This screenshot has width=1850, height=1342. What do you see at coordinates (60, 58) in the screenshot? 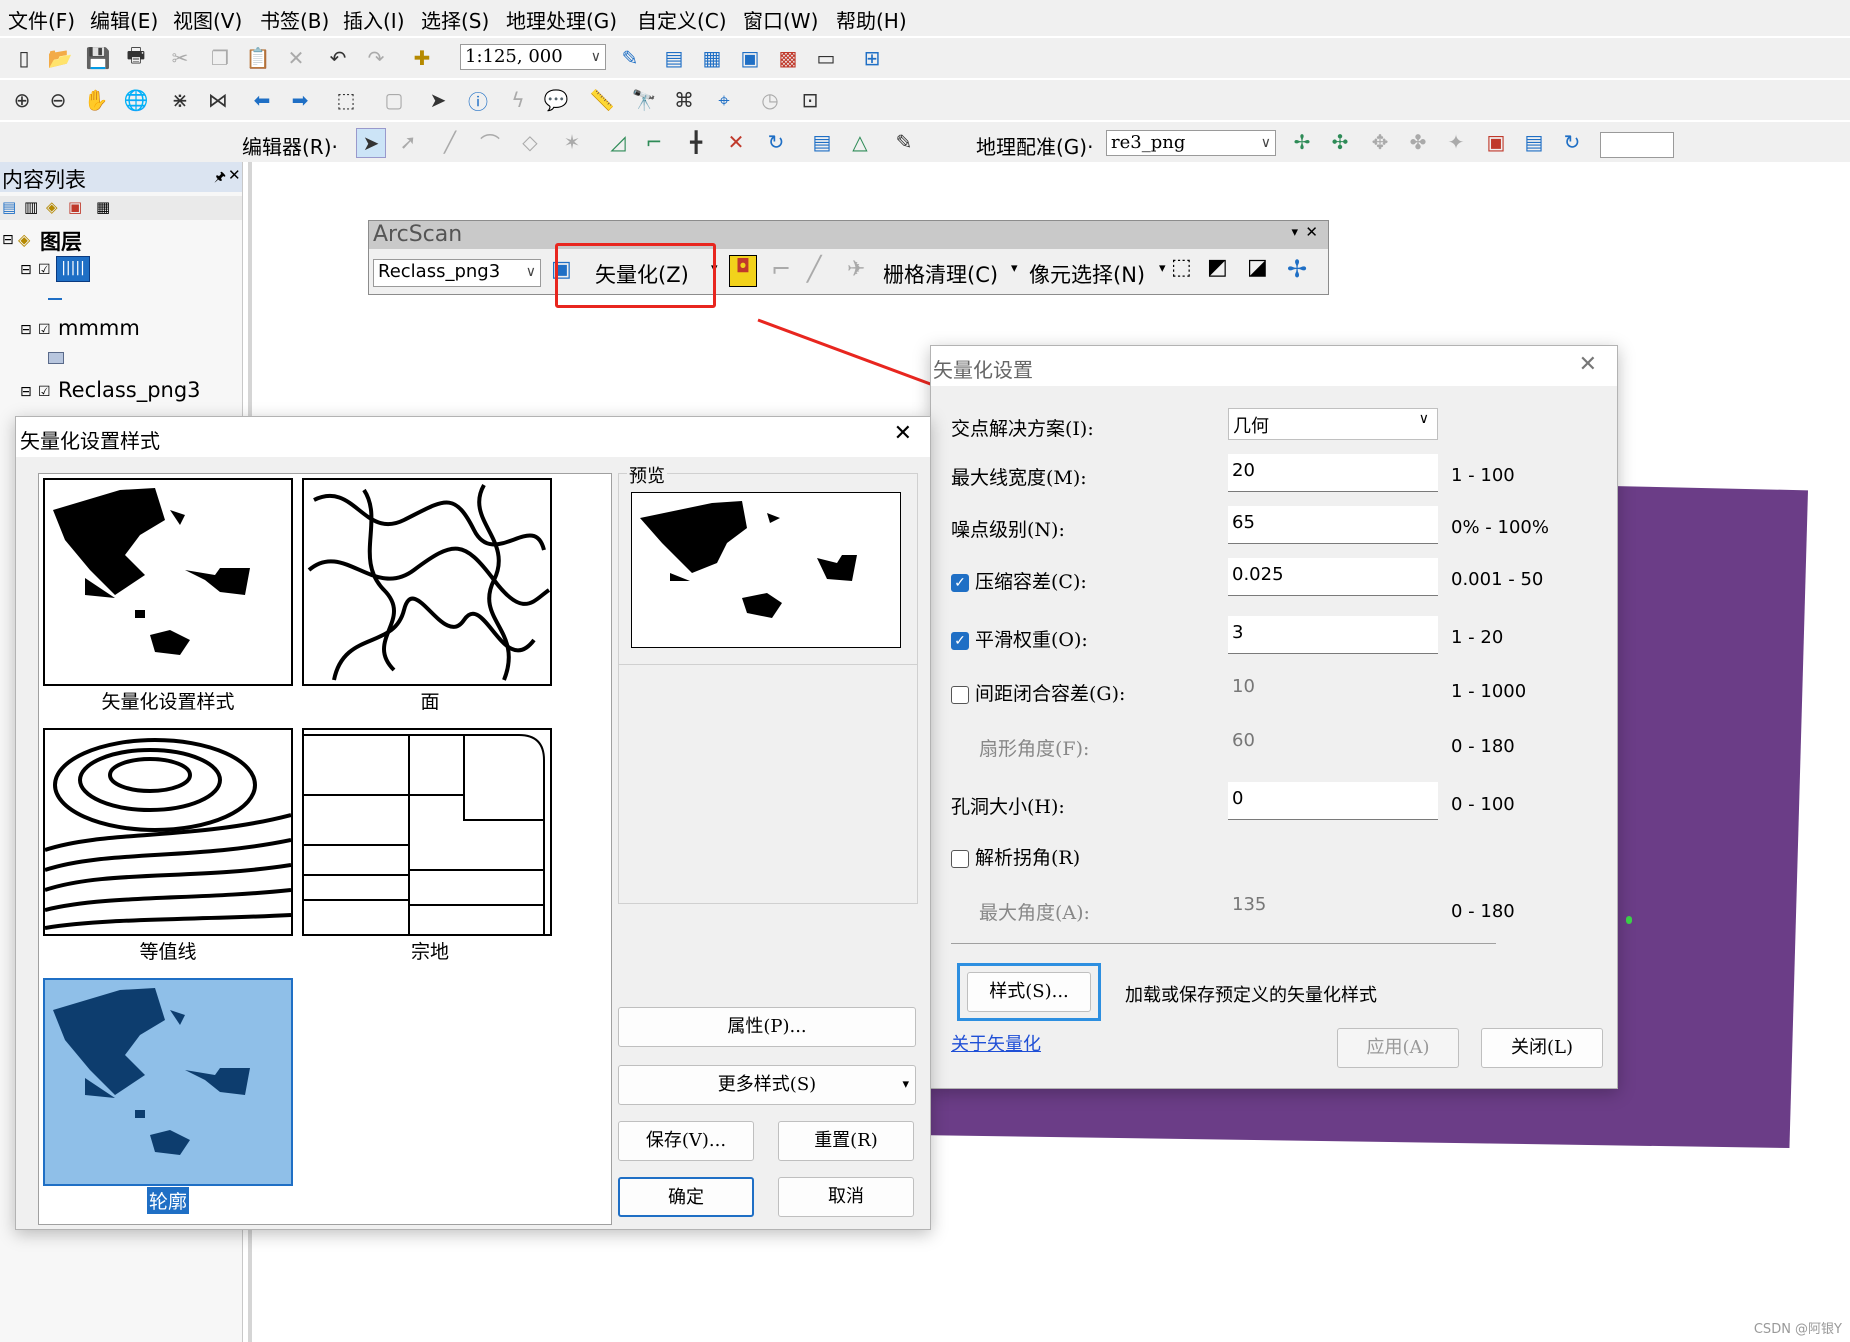
I see `open-icon: 📂` at bounding box center [60, 58].